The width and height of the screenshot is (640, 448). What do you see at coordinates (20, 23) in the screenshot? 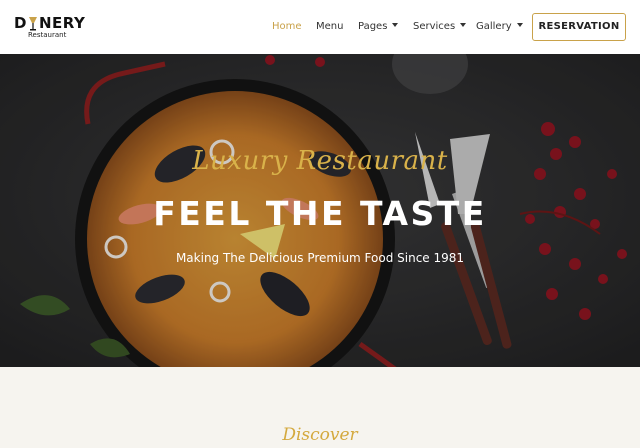
I see `logo-text-left: D` at bounding box center [20, 23].